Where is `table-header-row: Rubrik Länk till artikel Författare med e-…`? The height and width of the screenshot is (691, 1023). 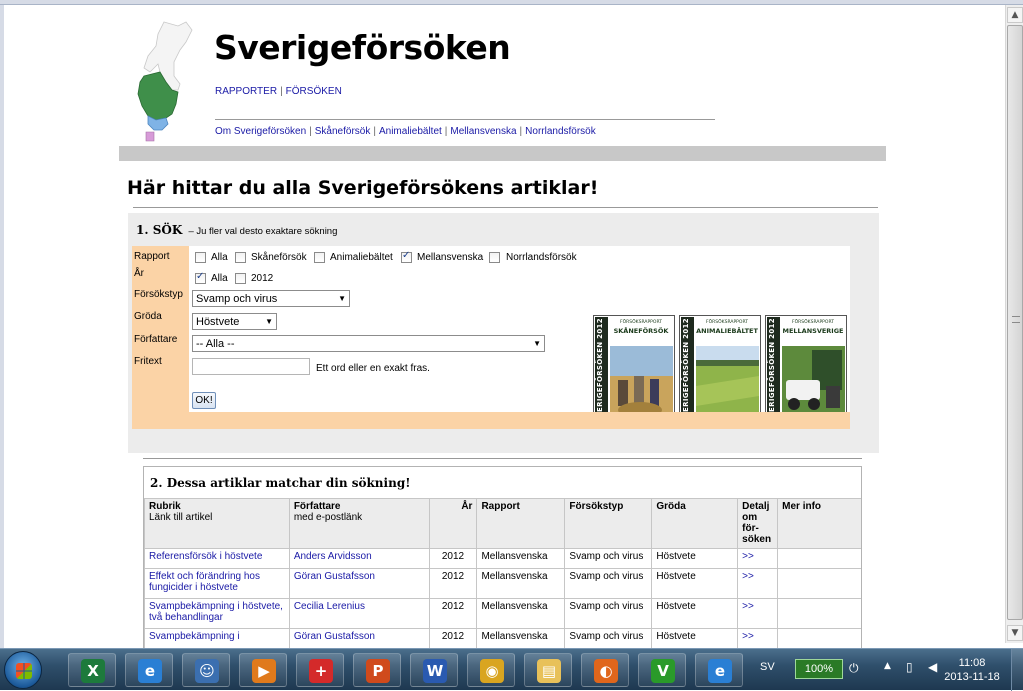
table-header-row: Rubrik Länk till artikel Författare med e-… is located at coordinates (502, 523).